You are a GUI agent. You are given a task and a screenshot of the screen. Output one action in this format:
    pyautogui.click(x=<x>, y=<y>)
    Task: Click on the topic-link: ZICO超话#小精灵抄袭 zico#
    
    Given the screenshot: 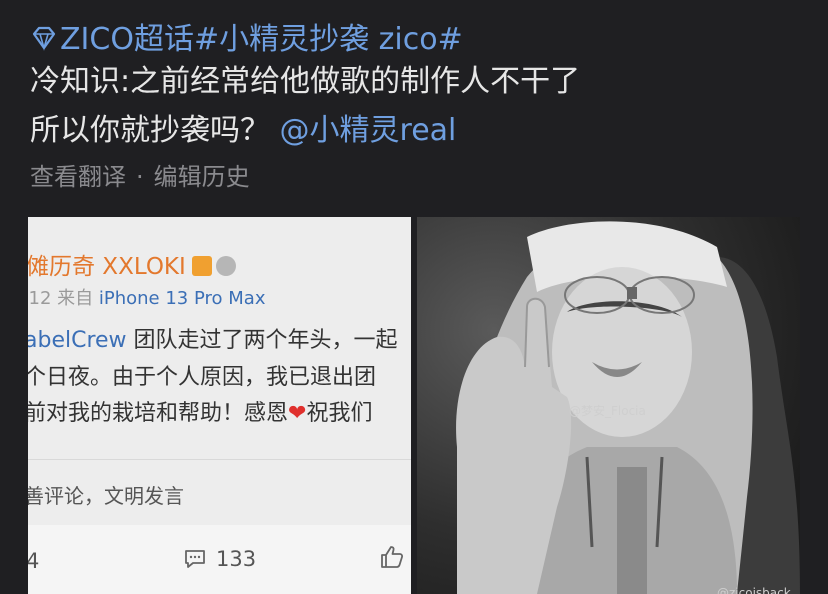 What is the action you would take?
    pyautogui.click(x=261, y=39)
    